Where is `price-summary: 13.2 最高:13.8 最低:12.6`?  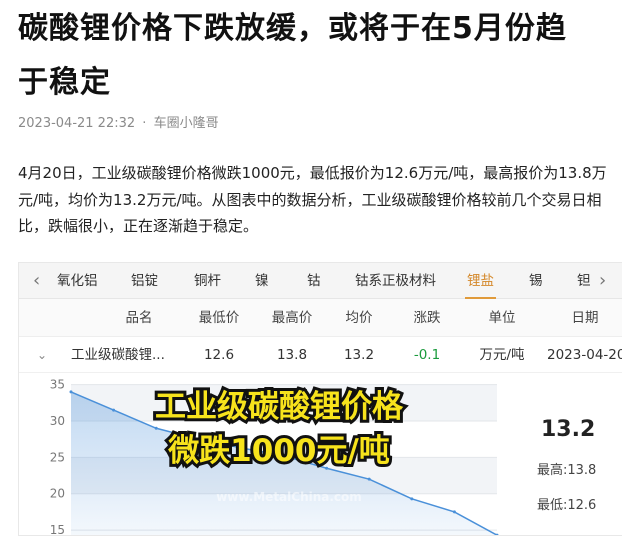
price-summary: 13.2 最高:13.8 最低:12.6 is located at coordinates (570, 455).